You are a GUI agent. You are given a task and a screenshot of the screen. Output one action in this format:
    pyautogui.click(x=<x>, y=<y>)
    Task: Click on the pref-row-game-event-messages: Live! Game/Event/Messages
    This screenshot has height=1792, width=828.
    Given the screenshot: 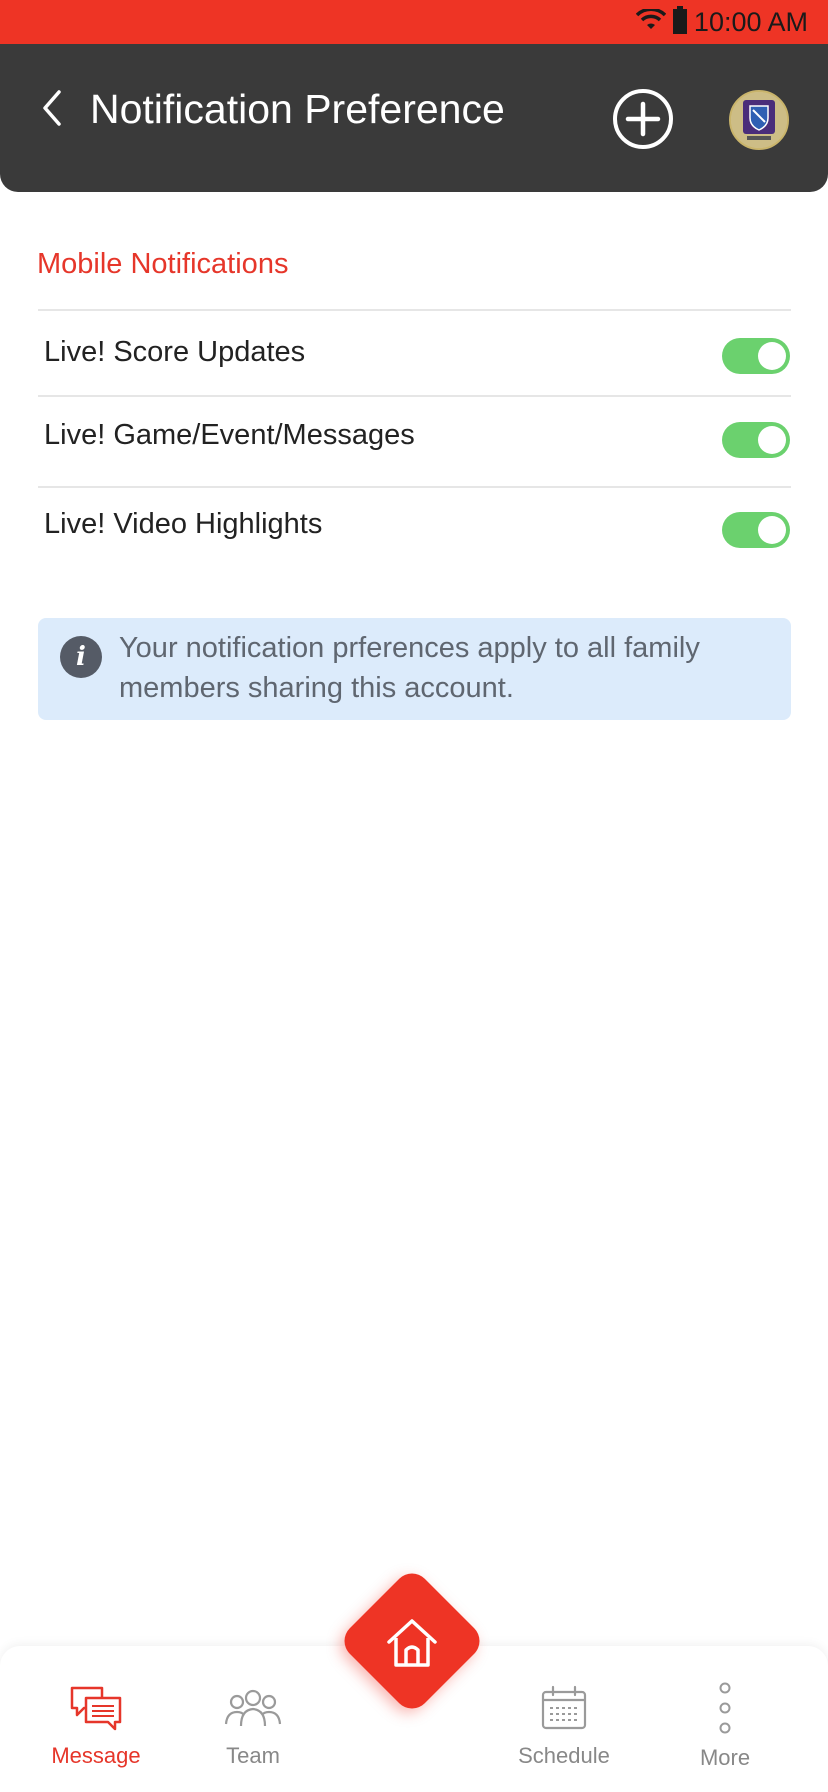 What is the action you would take?
    pyautogui.click(x=414, y=439)
    